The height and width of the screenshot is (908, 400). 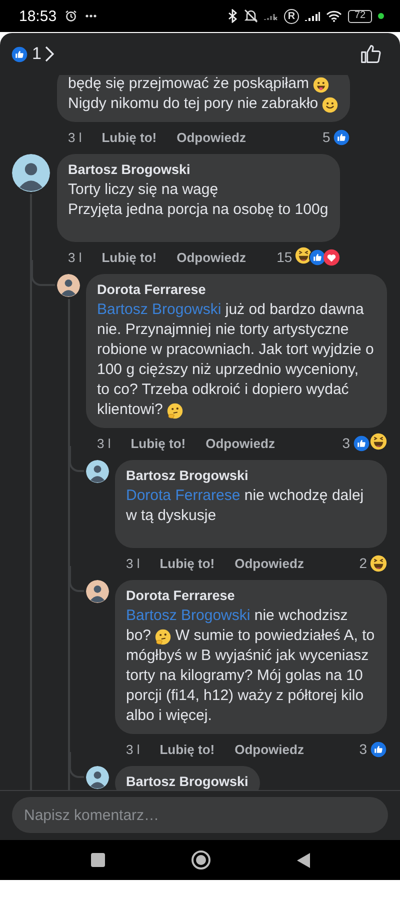 I want to click on status-dot-icon, so click(x=381, y=16).